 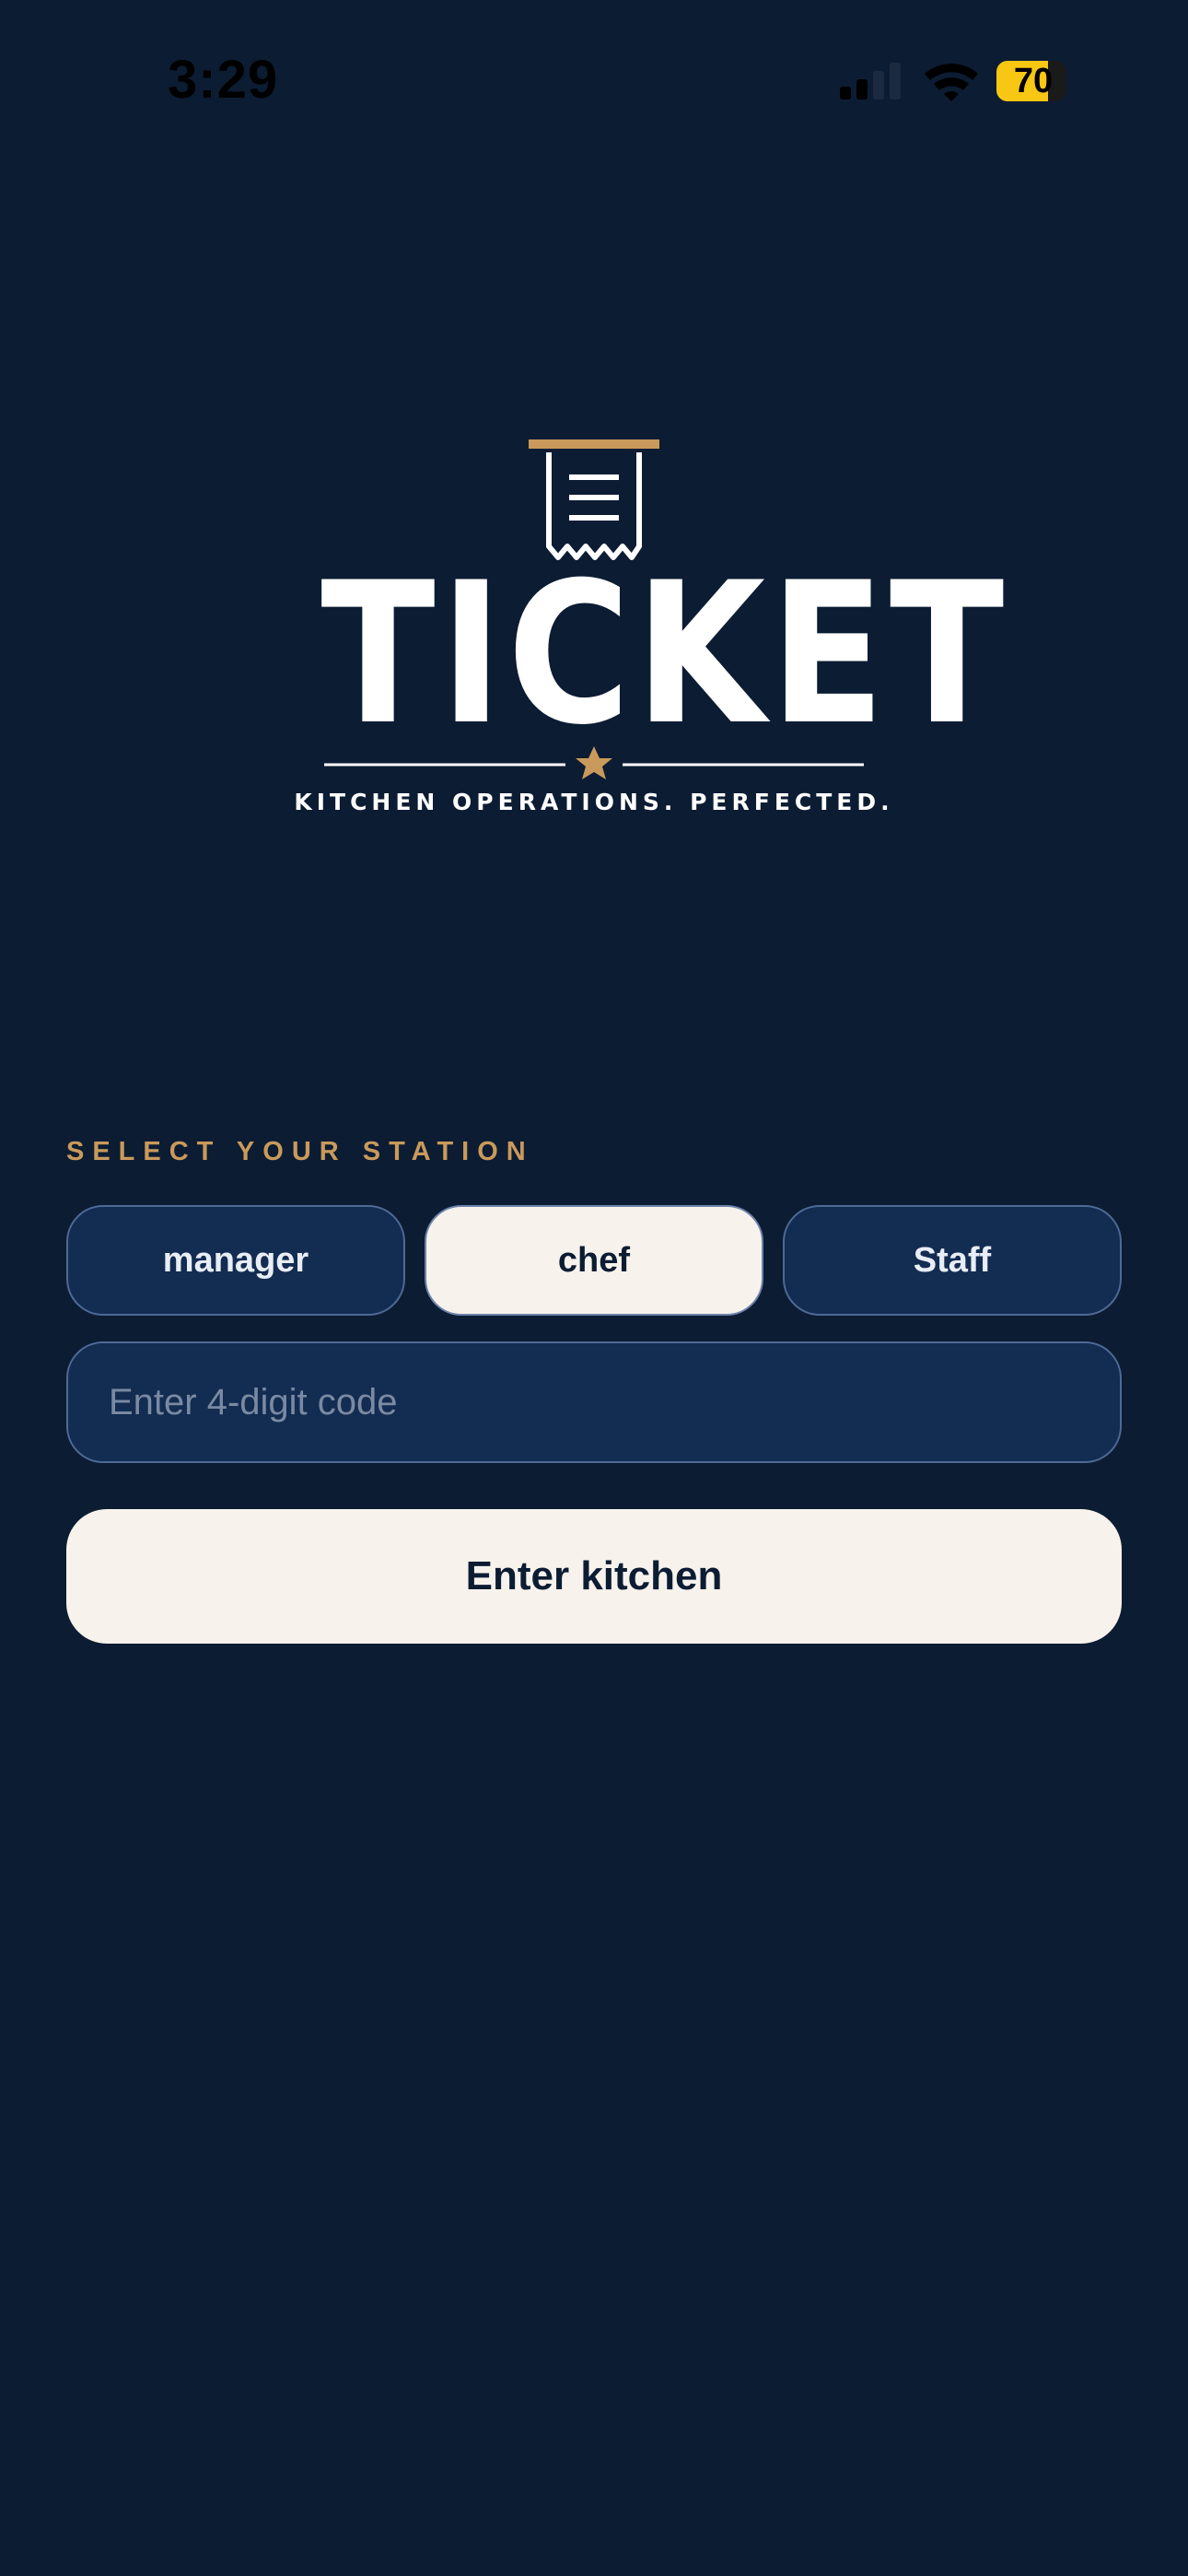 I want to click on logo-divider, so click(x=594, y=762).